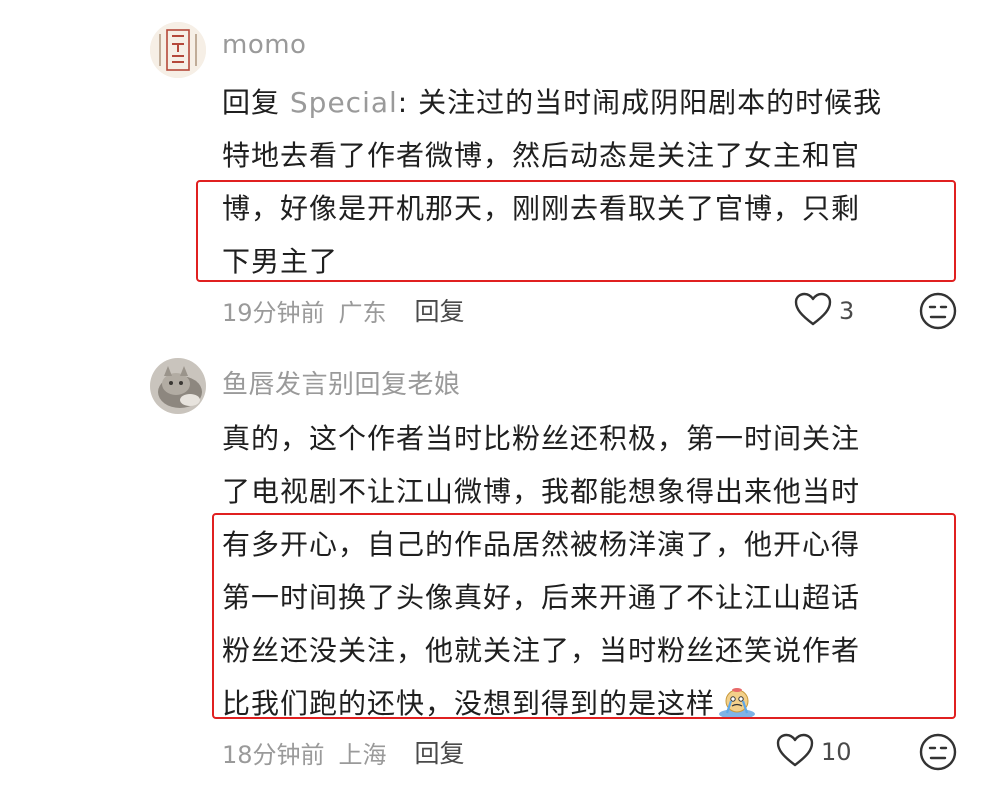 The width and height of the screenshot is (995, 789). I want to click on comment-line: 了电视剧不让江山微博，我都能想象得出来他当时, so click(541, 491).